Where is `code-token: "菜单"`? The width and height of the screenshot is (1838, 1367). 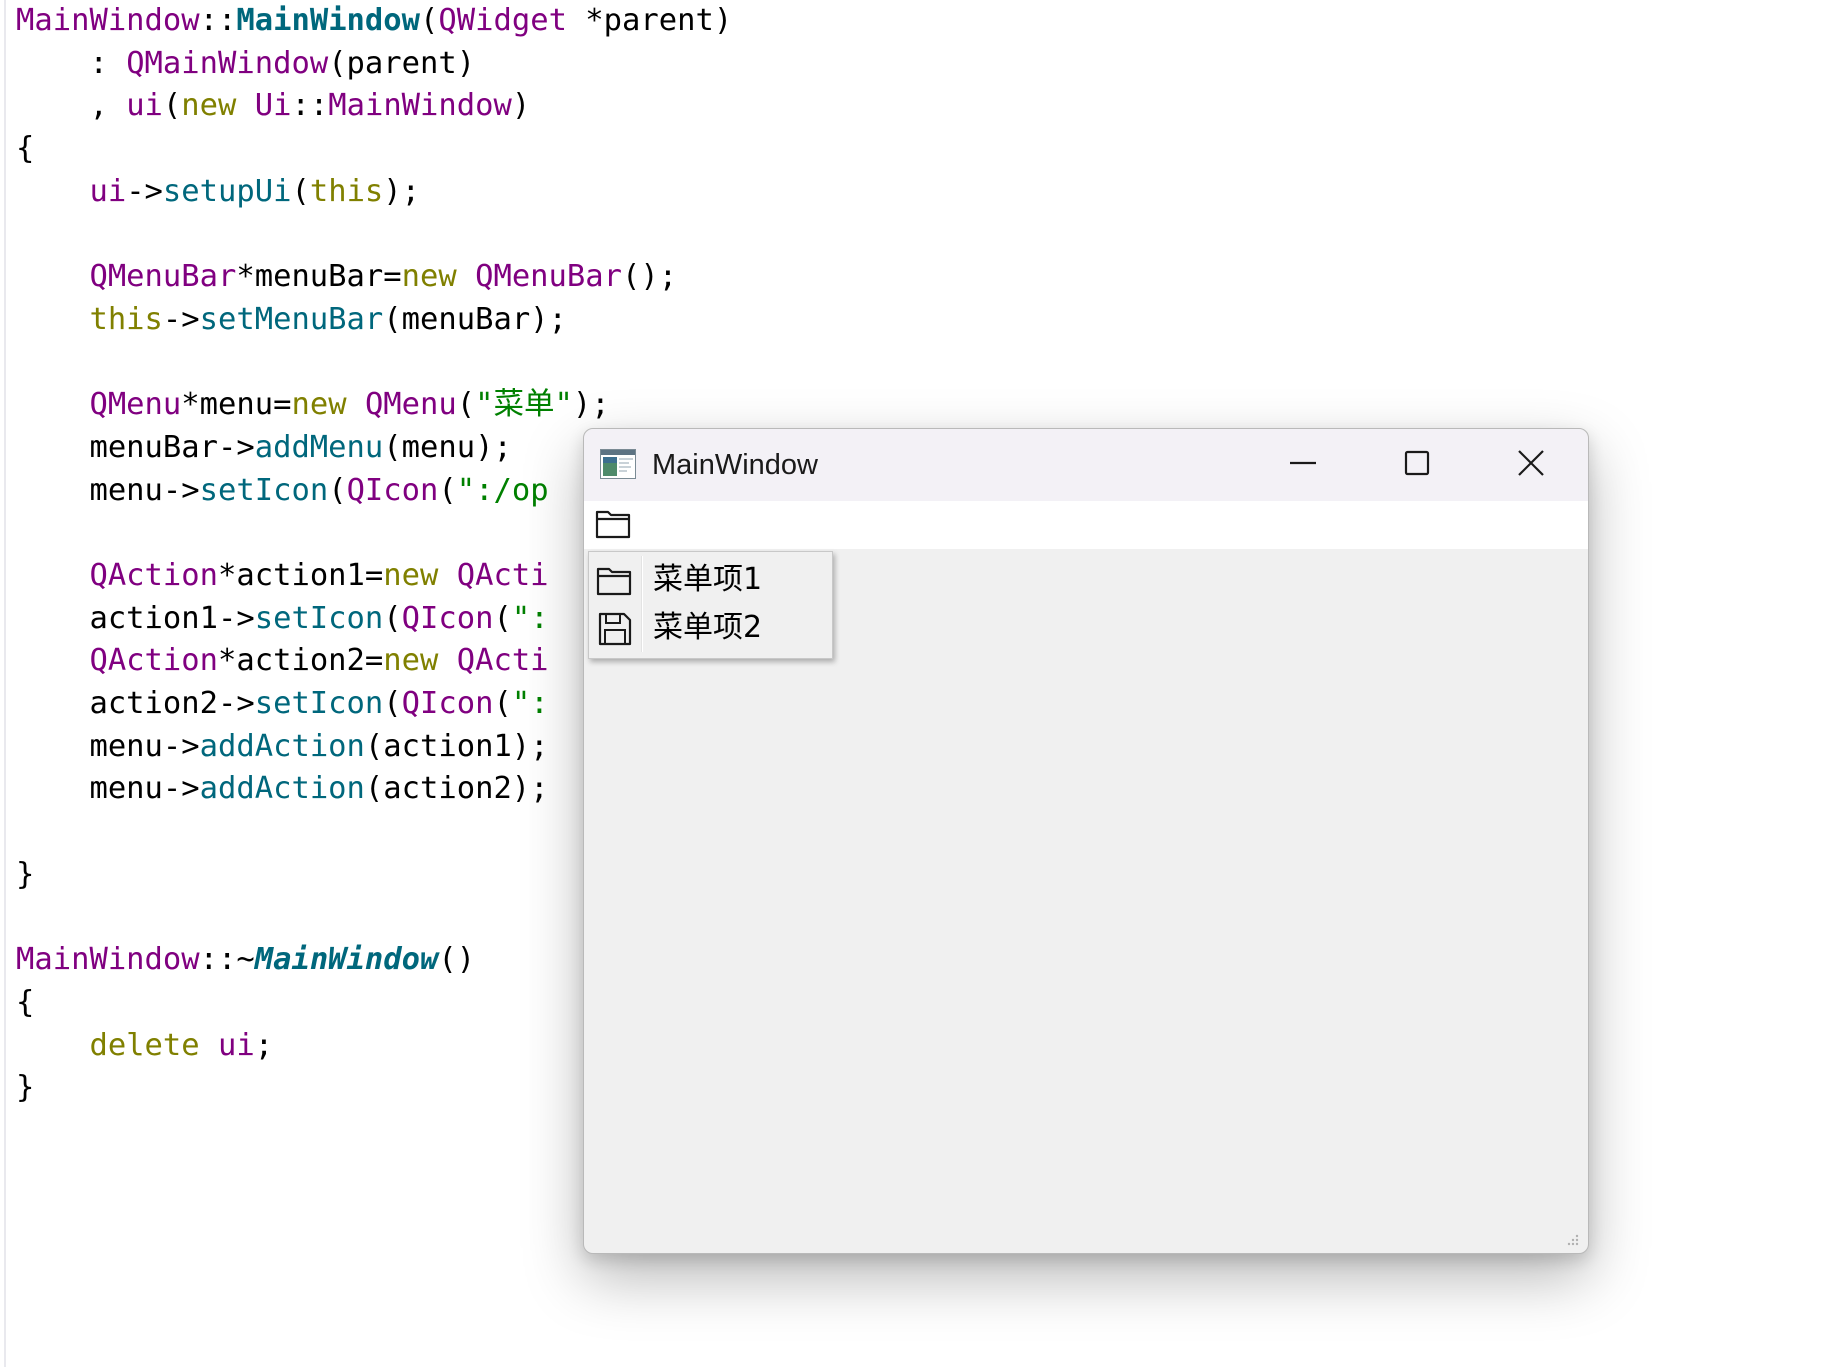
code-token: "菜单" is located at coordinates (524, 405).